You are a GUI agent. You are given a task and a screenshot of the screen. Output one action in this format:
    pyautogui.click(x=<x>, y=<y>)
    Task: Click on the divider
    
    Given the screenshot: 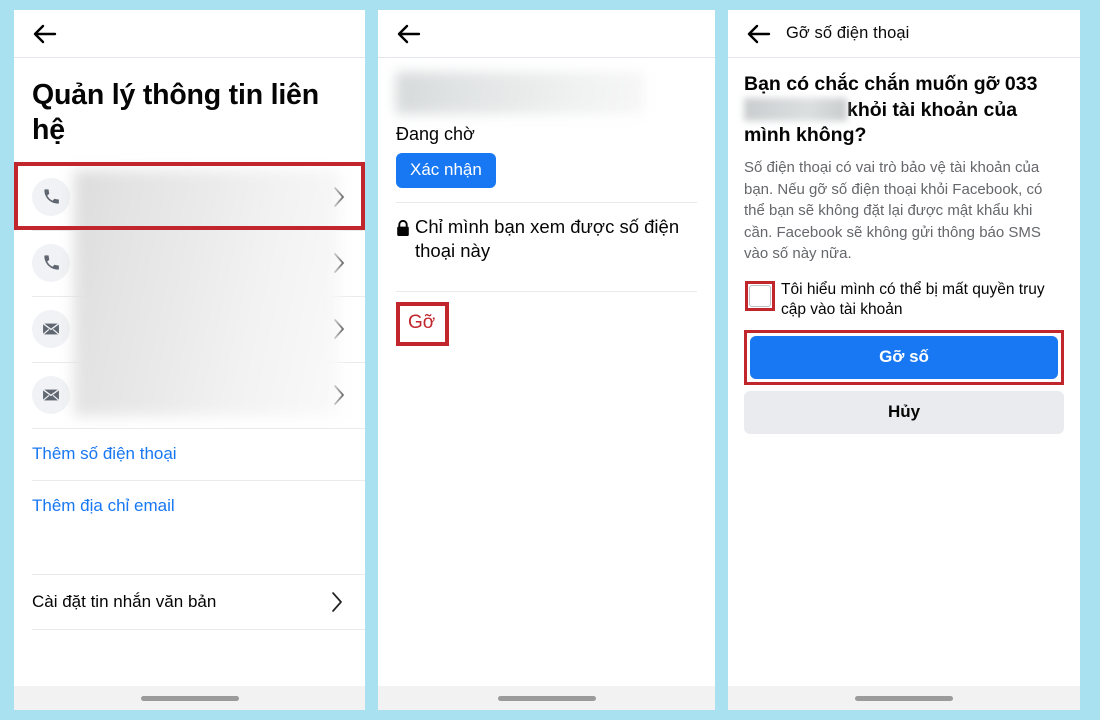 What is the action you would take?
    pyautogui.click(x=546, y=292)
    